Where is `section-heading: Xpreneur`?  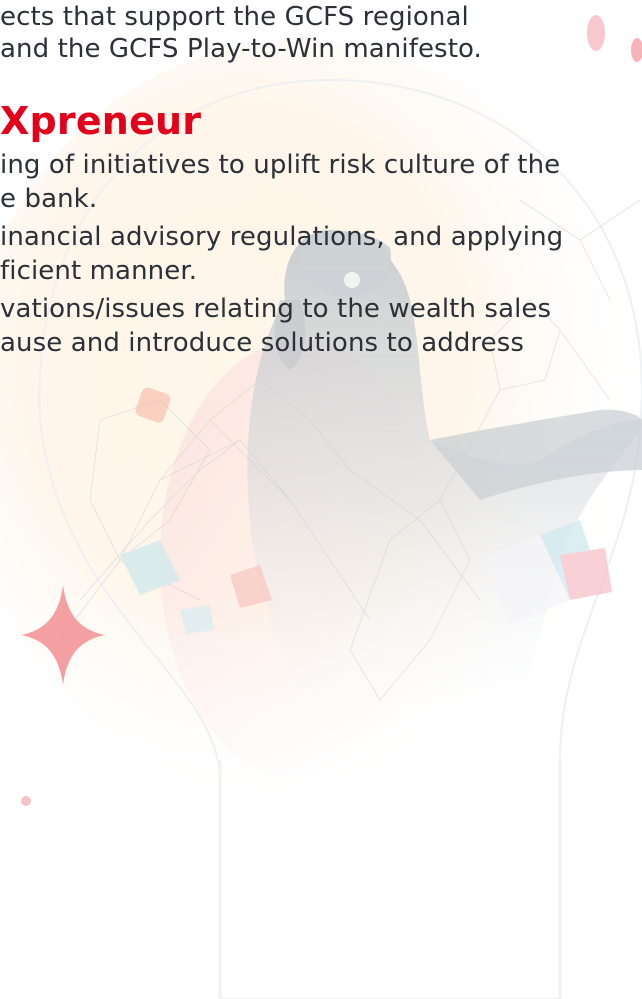 section-heading: Xpreneur is located at coordinates (101, 121).